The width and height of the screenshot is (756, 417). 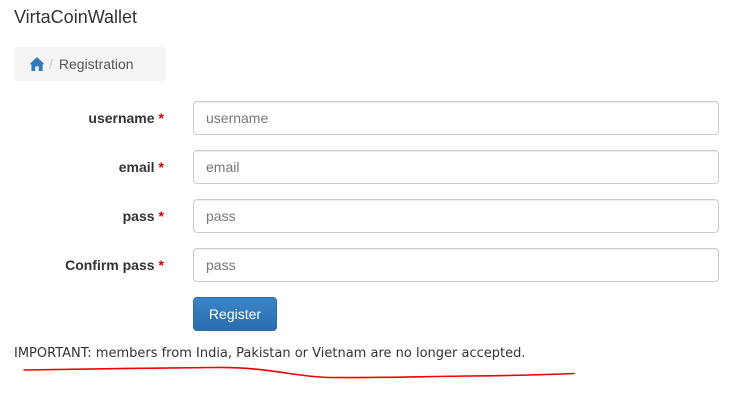 What do you see at coordinates (96, 64) in the screenshot?
I see `breadcrumb-current: Registration` at bounding box center [96, 64].